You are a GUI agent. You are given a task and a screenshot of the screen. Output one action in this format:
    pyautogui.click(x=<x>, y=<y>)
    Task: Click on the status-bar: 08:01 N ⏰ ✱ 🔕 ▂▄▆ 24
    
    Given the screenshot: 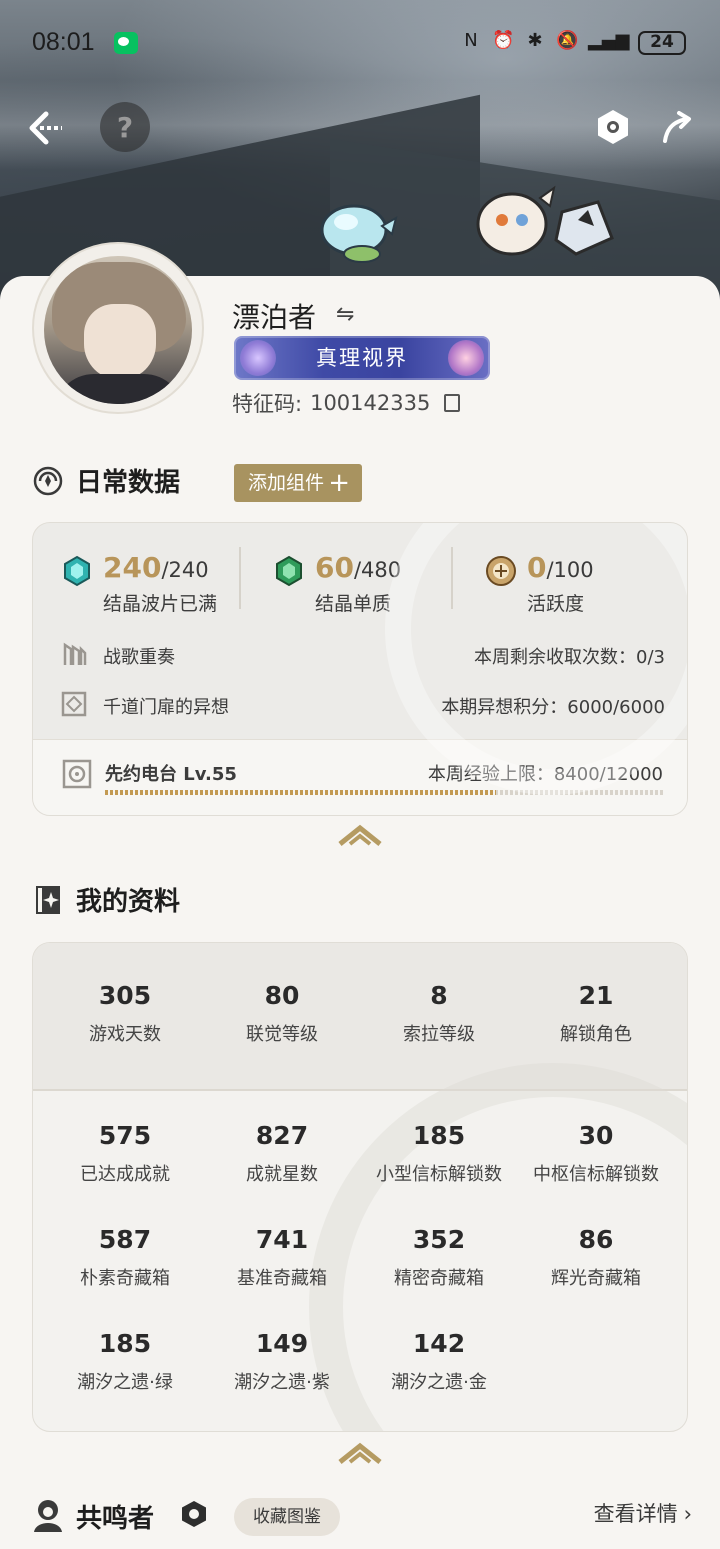 What is the action you would take?
    pyautogui.click(x=360, y=42)
    